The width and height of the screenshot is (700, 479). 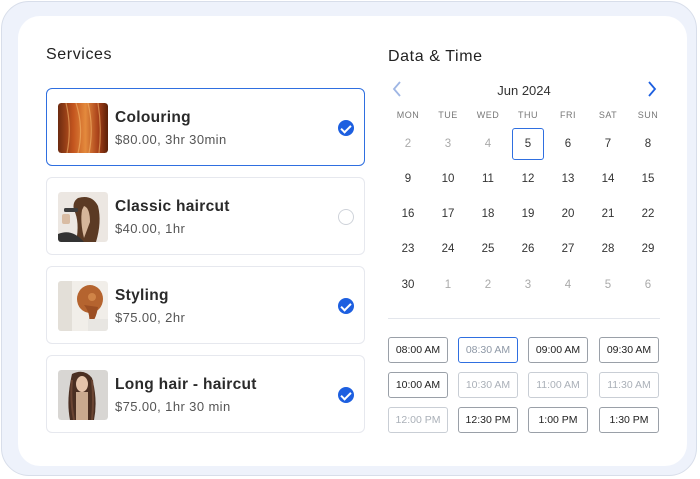 I want to click on time-slot-button: 1:30 PM, so click(x=629, y=420).